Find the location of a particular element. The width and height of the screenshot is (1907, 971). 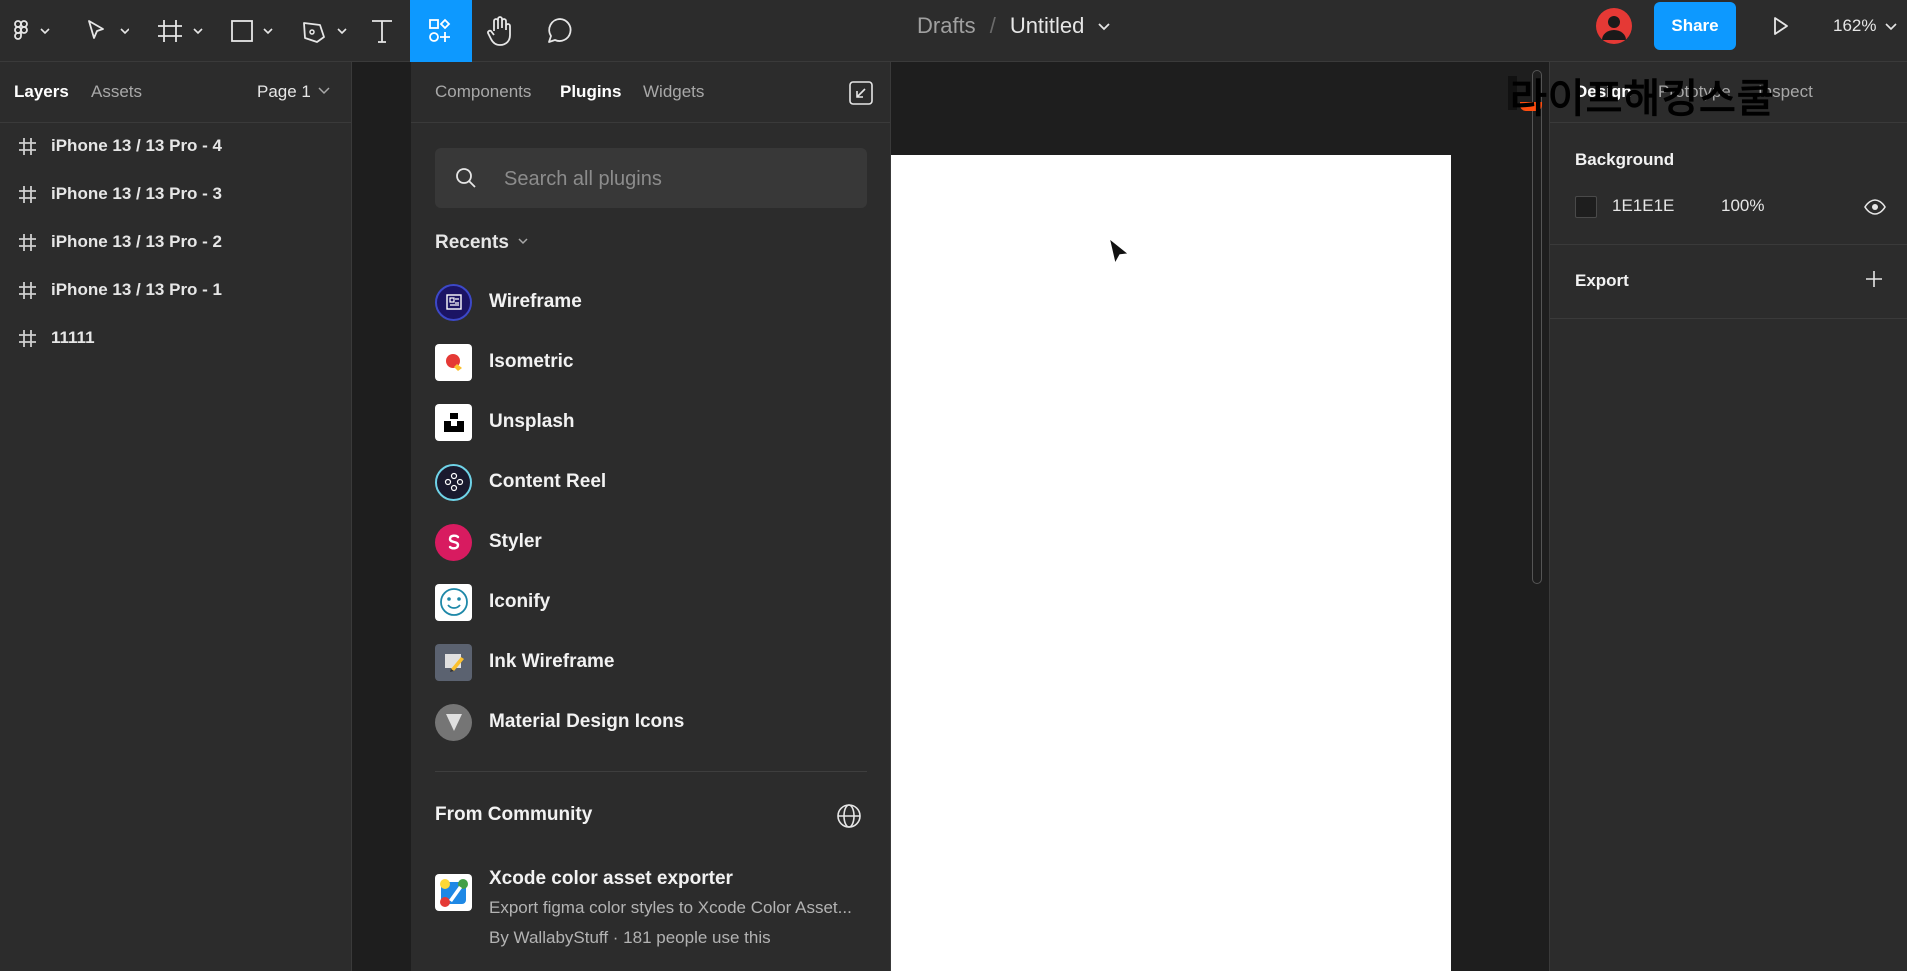

layer-row: iPhone 13 / 13 Pro - 1 is located at coordinates (176, 290).